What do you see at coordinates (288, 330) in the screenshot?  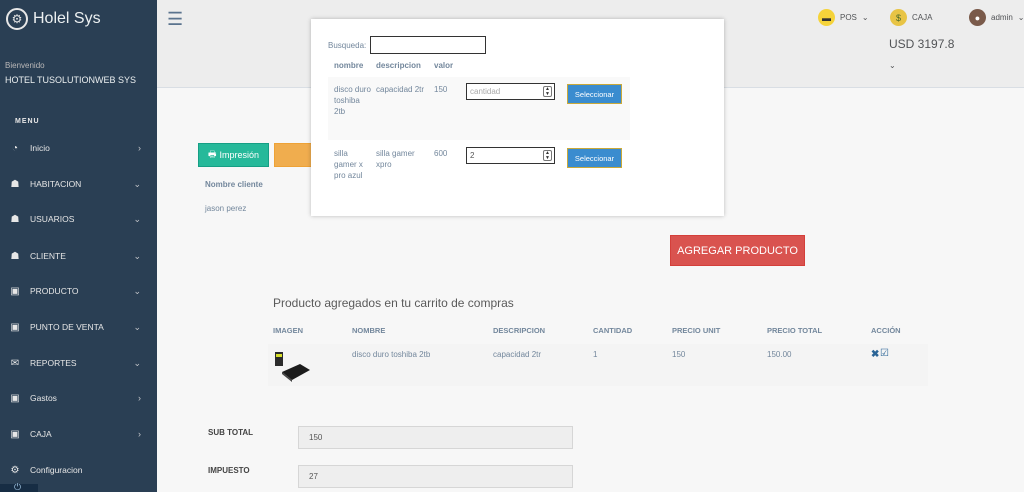 I see `cart-header-imagen: IMAGEN` at bounding box center [288, 330].